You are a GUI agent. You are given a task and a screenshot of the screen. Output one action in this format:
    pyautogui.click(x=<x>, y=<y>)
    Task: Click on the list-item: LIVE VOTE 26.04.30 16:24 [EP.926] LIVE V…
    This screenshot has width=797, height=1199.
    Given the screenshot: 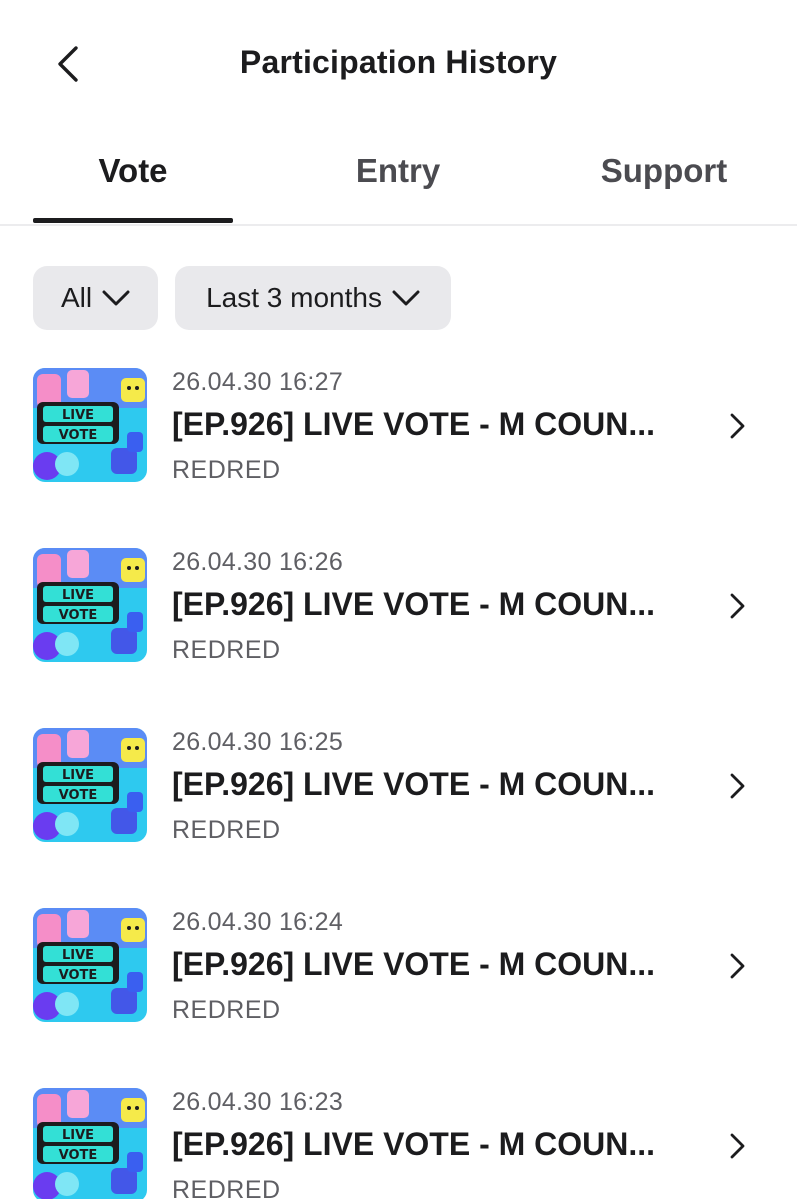 What is the action you would take?
    pyautogui.click(x=398, y=983)
    